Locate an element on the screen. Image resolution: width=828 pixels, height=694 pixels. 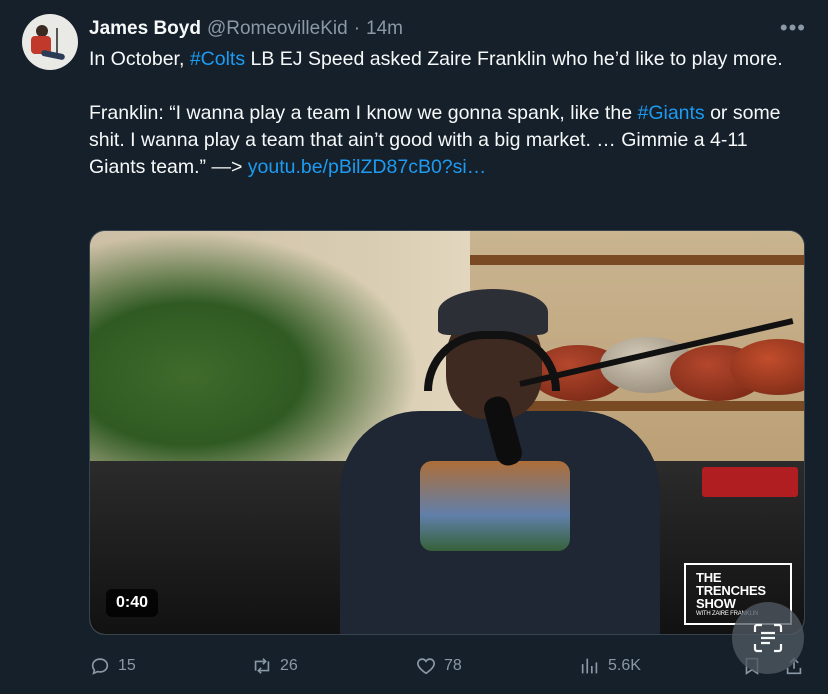
hashtag-colts-link: #Colts is located at coordinates (217, 59).